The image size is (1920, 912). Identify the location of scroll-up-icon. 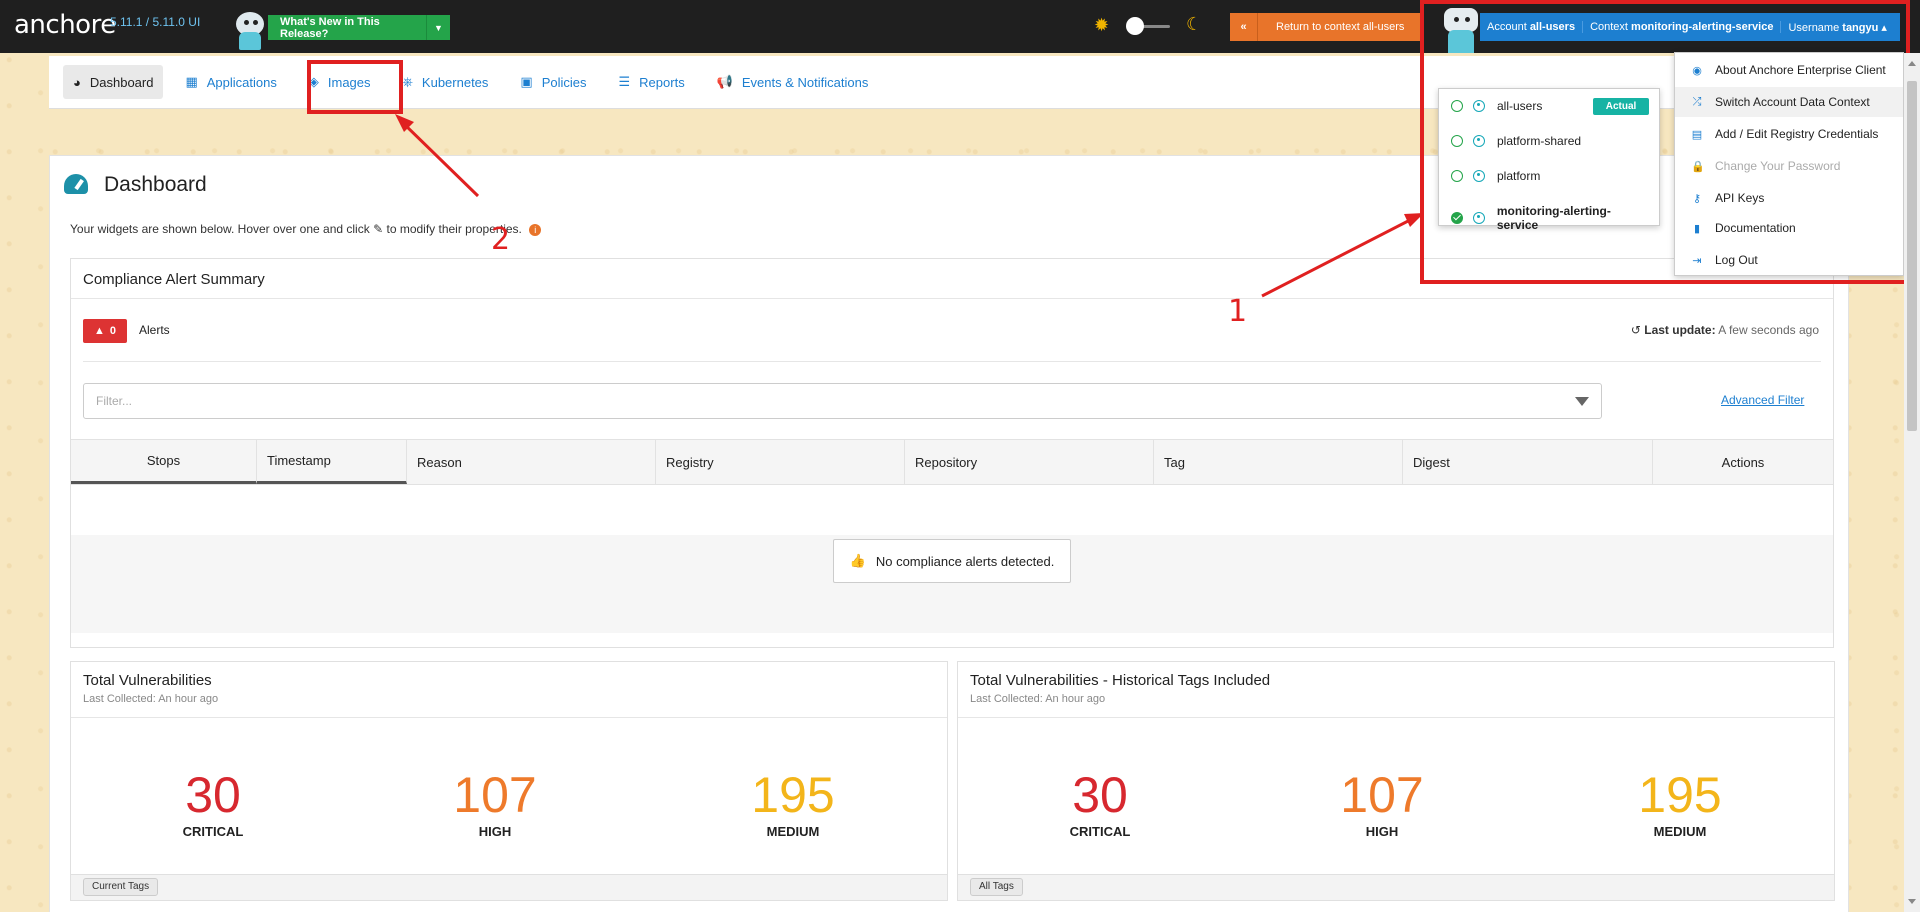
(1912, 63).